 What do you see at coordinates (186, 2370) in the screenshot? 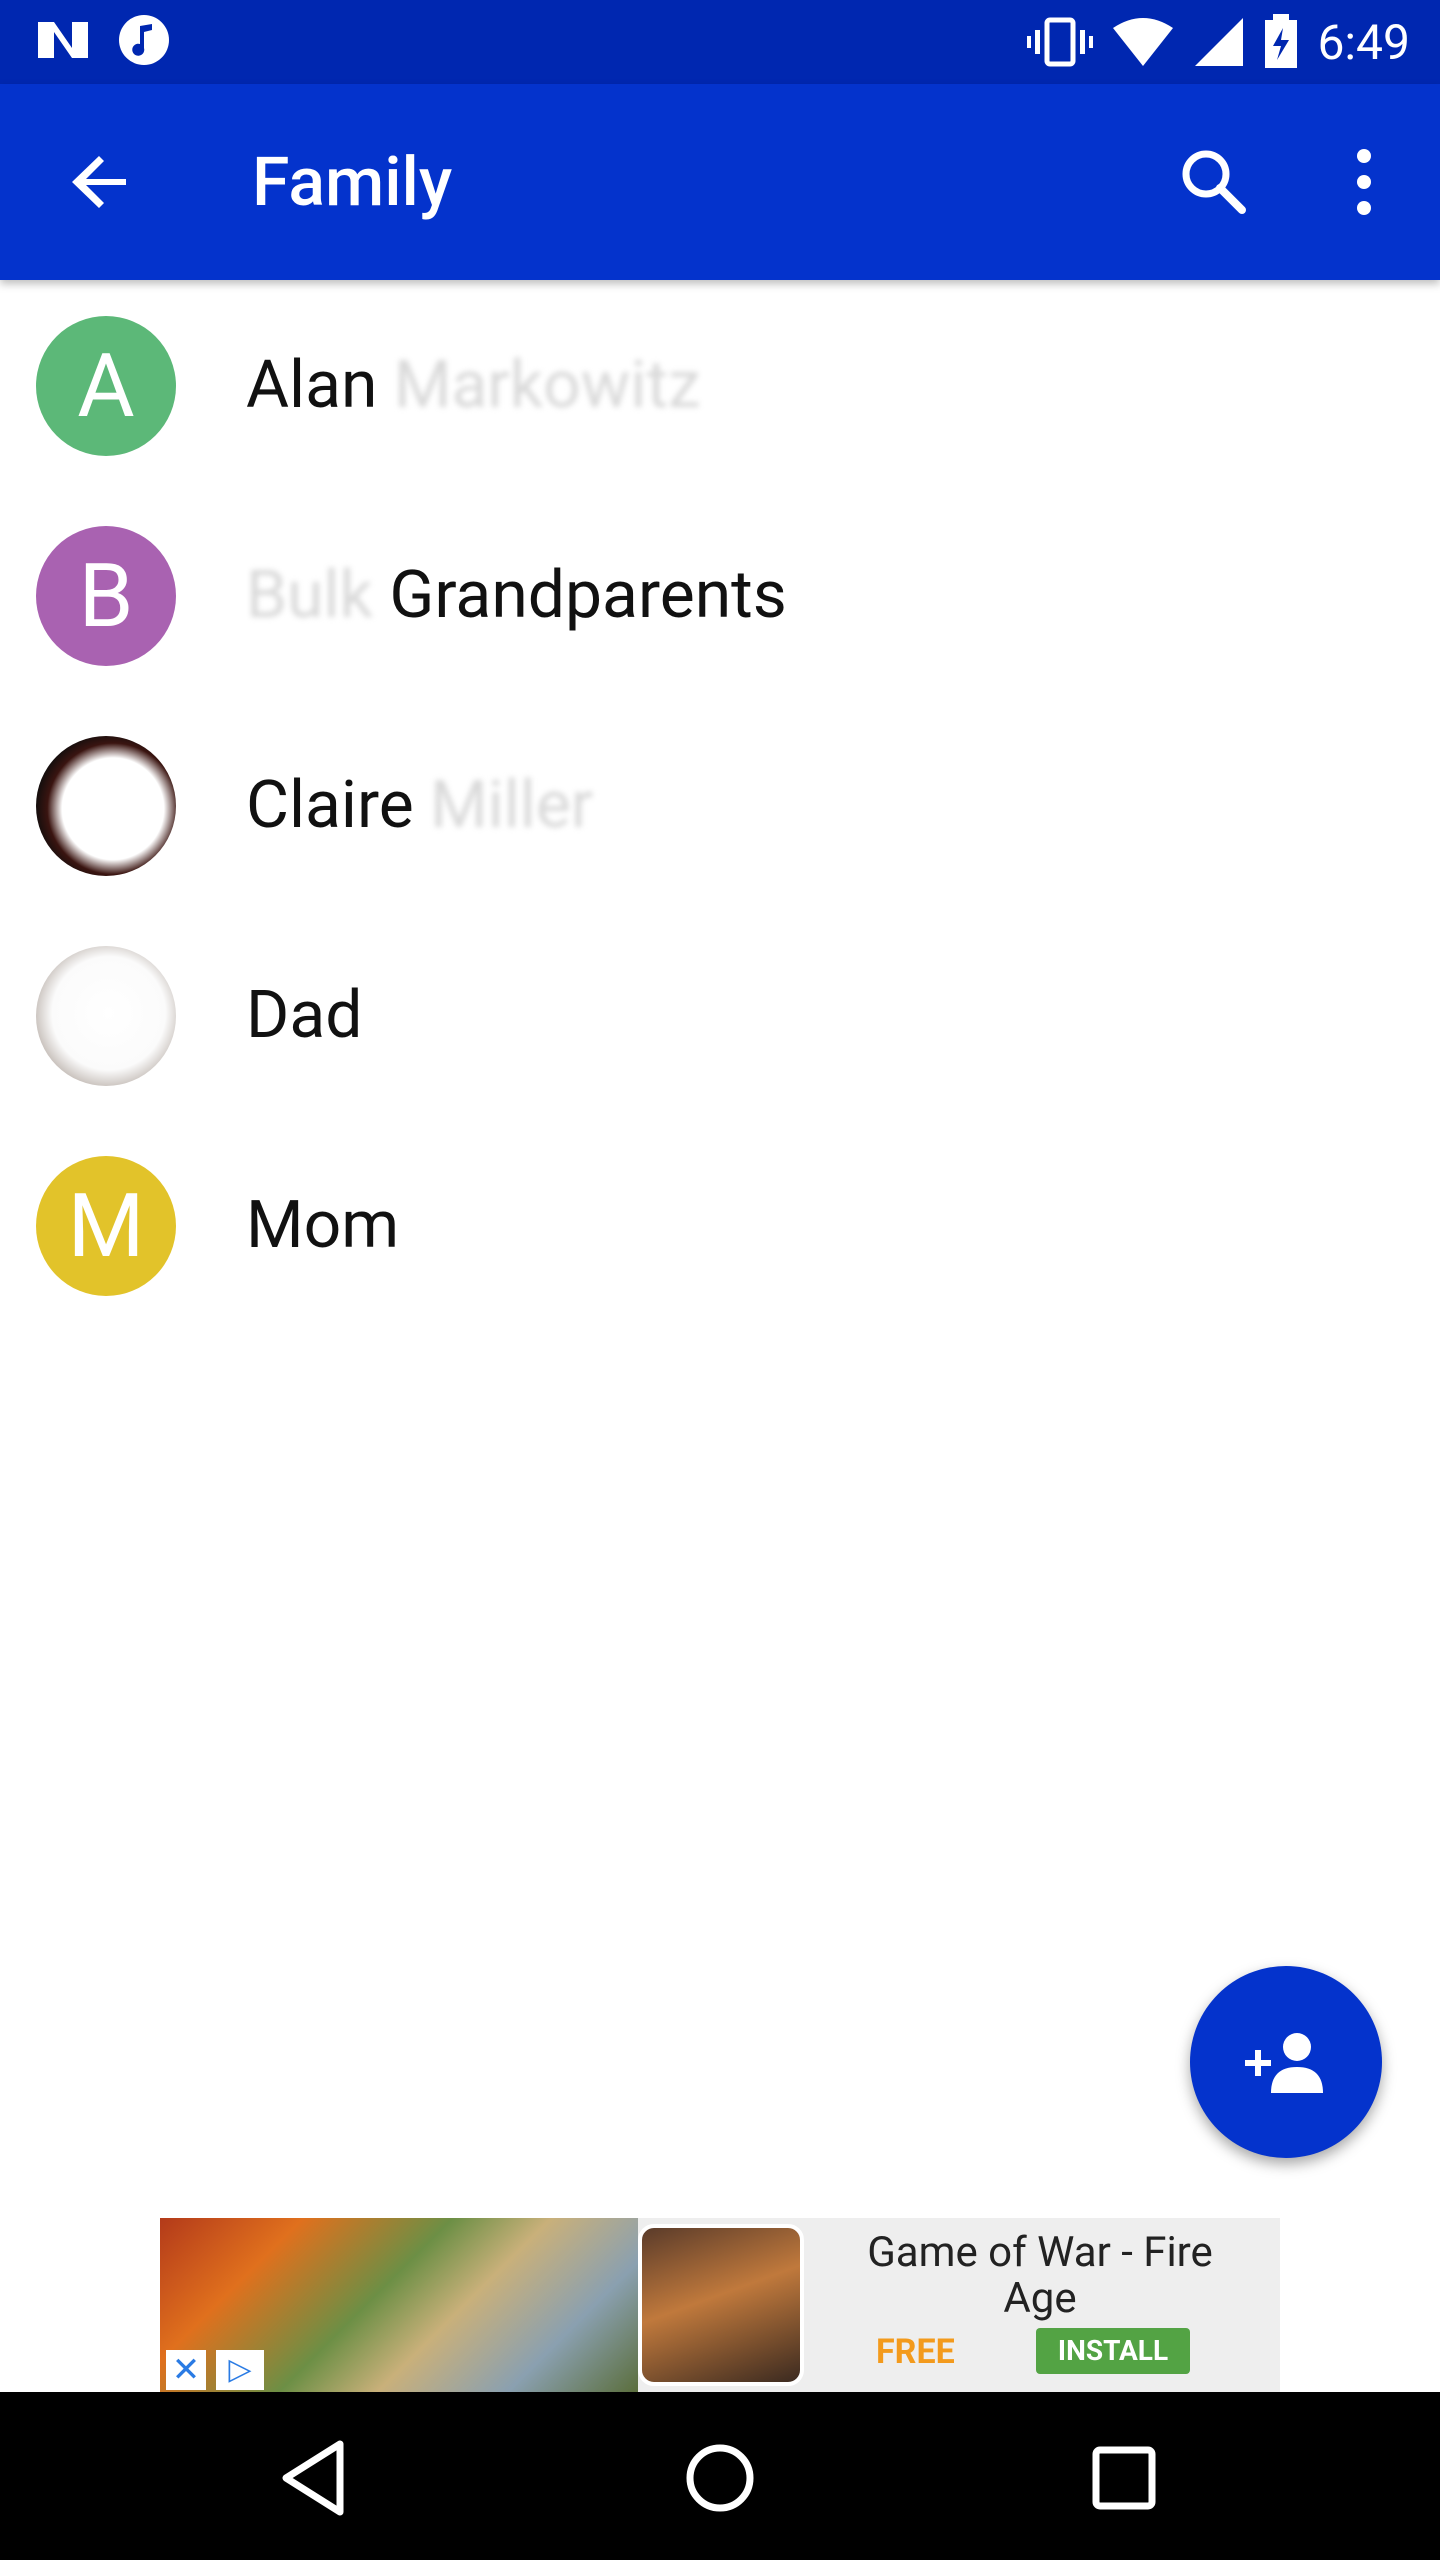
I see `ad-close-icon: ✕` at bounding box center [186, 2370].